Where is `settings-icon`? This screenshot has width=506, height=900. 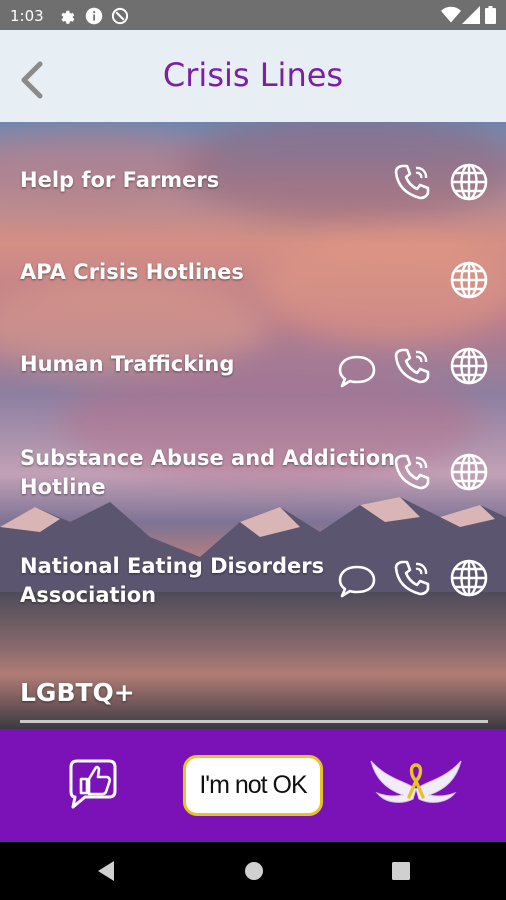
settings-icon is located at coordinates (68, 17).